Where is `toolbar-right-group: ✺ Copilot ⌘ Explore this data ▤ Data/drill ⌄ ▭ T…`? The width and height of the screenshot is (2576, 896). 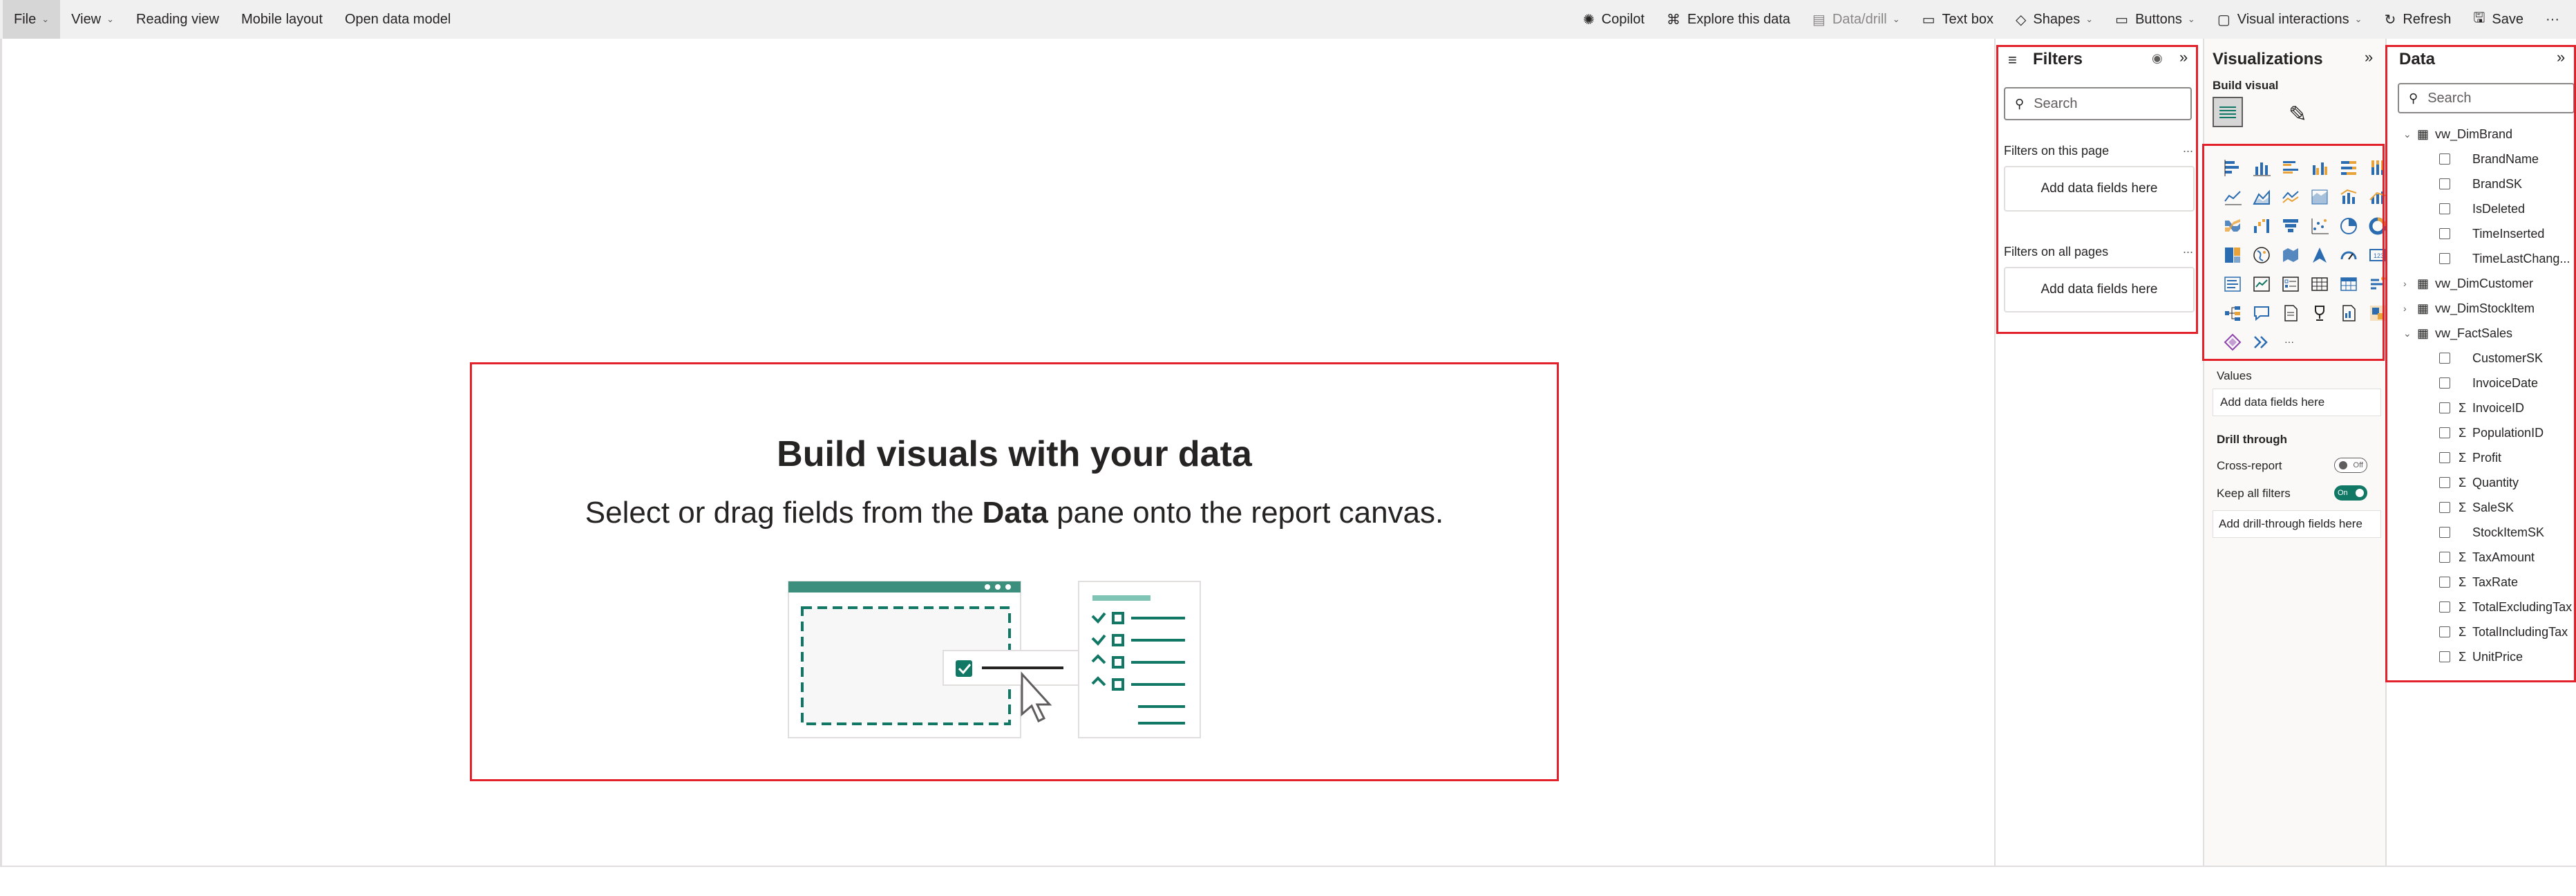 toolbar-right-group: ✺ Copilot ⌘ Explore this data ▤ Data/drill ⌄ ▭ T… is located at coordinates (2074, 19).